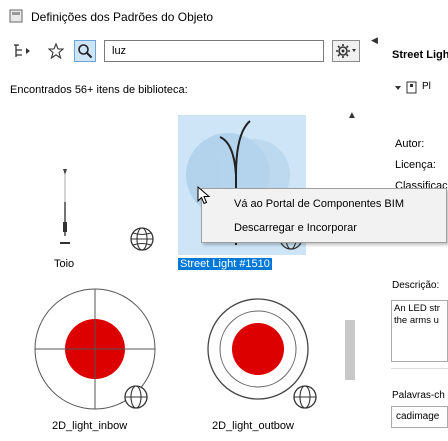 This screenshot has height=441, width=448. Describe the element at coordinates (418, 395) in the screenshot. I see `keywords-label: Palavras-ch` at that location.